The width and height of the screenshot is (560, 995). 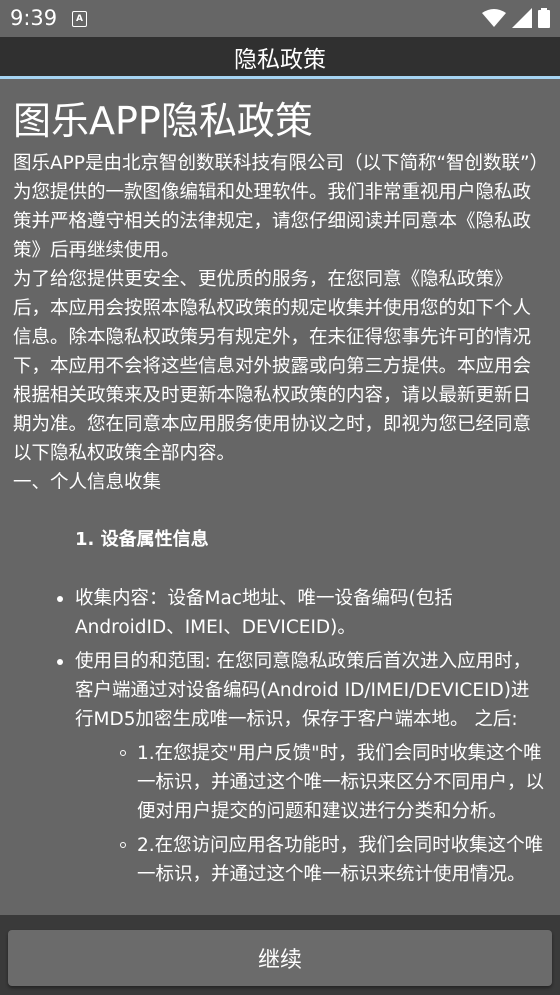 What do you see at coordinates (280, 958) in the screenshot?
I see `continue-button: 继续` at bounding box center [280, 958].